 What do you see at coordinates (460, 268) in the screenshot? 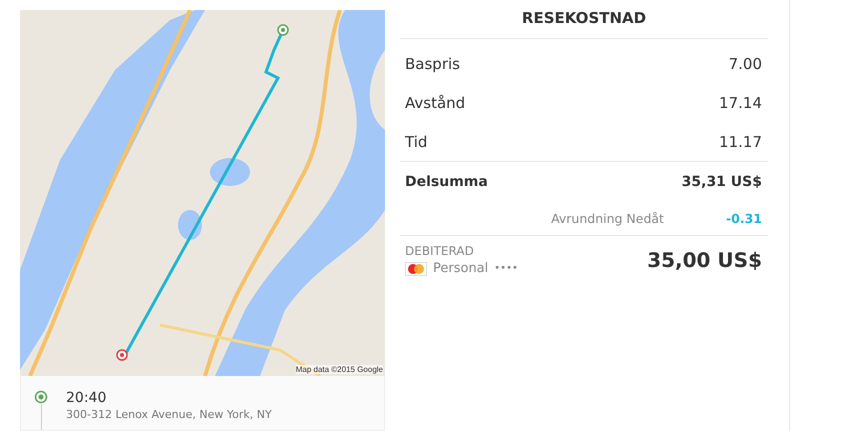
I see `card-name: Personal` at bounding box center [460, 268].